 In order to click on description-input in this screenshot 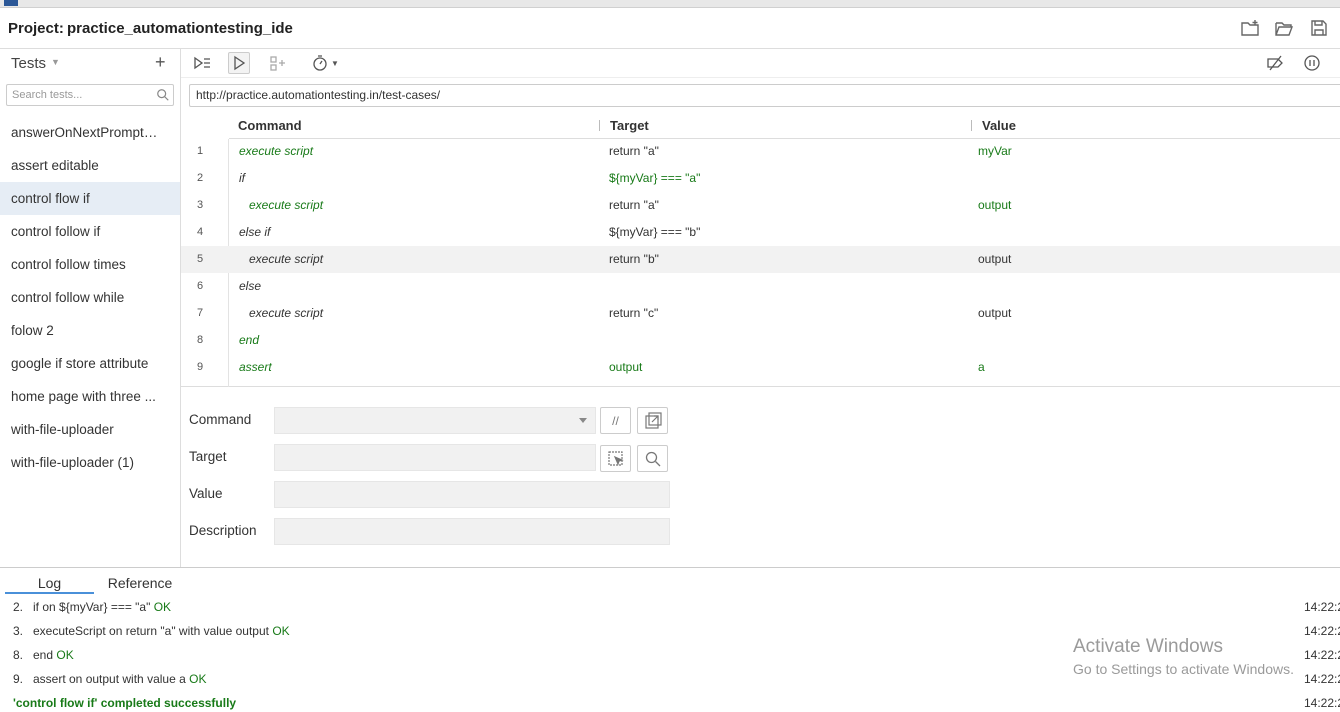, I will do `click(472, 531)`.